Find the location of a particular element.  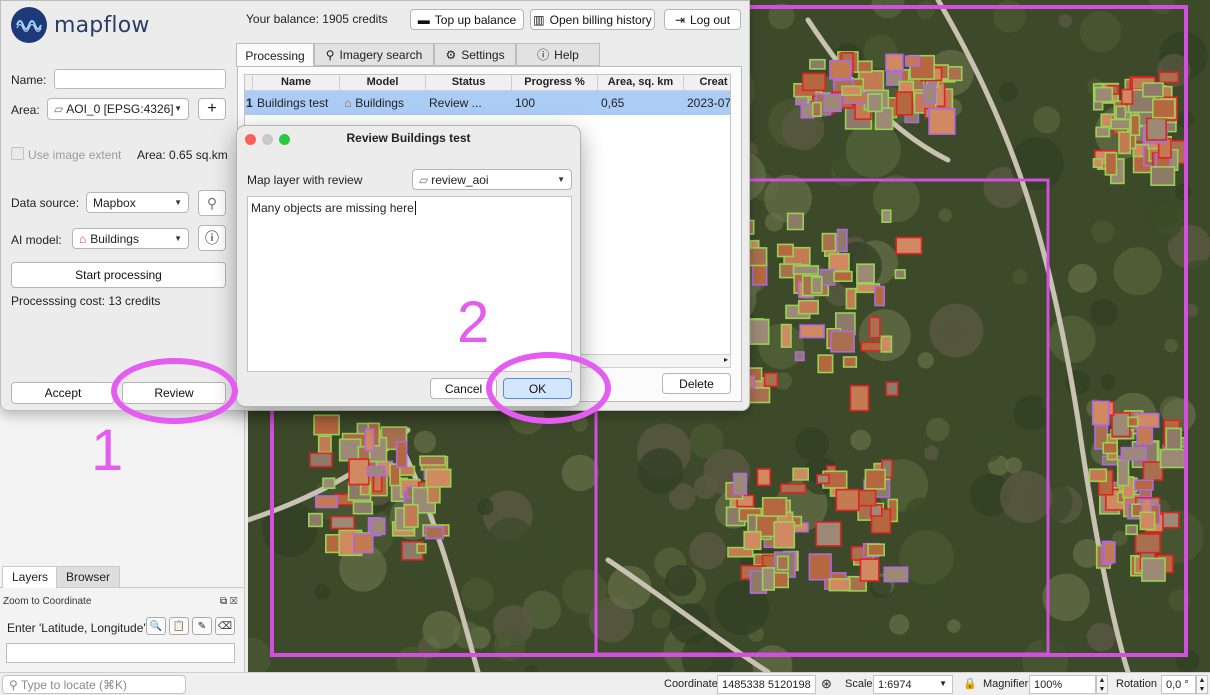

info-icon: ⓘ is located at coordinates (212, 238).